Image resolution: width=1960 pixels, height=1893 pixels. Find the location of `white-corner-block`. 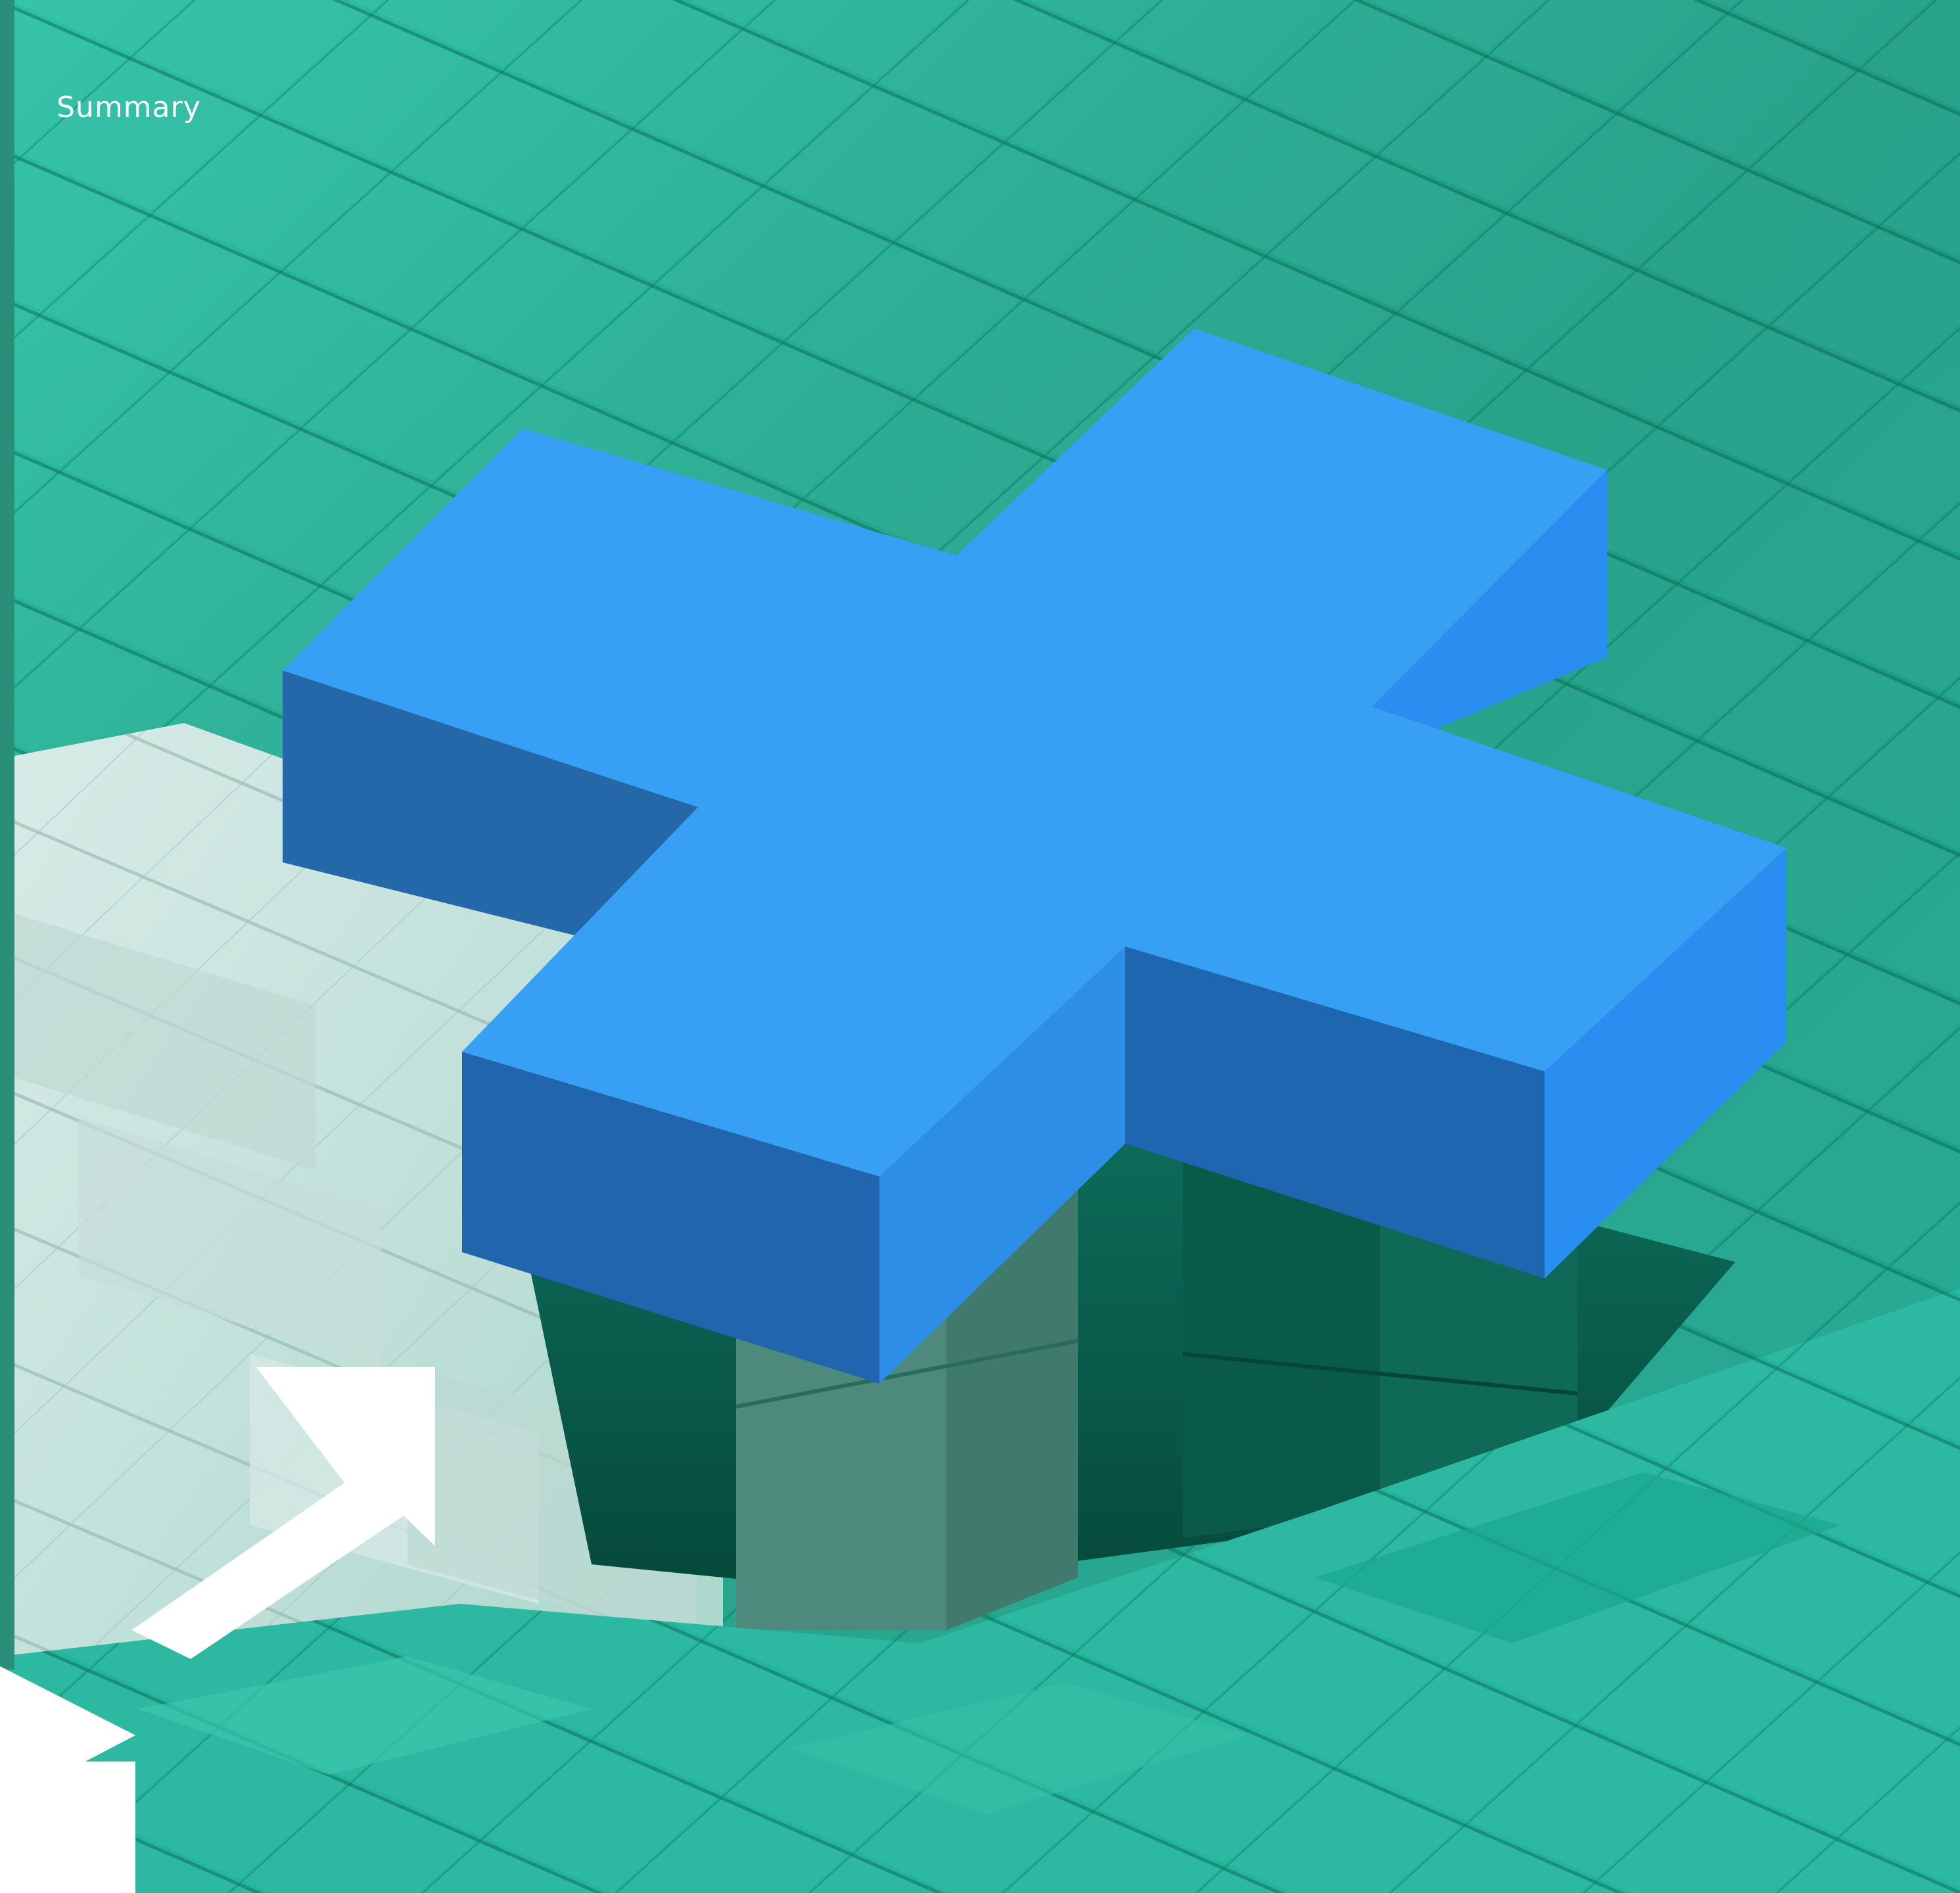

white-corner-block is located at coordinates (67, 1828).